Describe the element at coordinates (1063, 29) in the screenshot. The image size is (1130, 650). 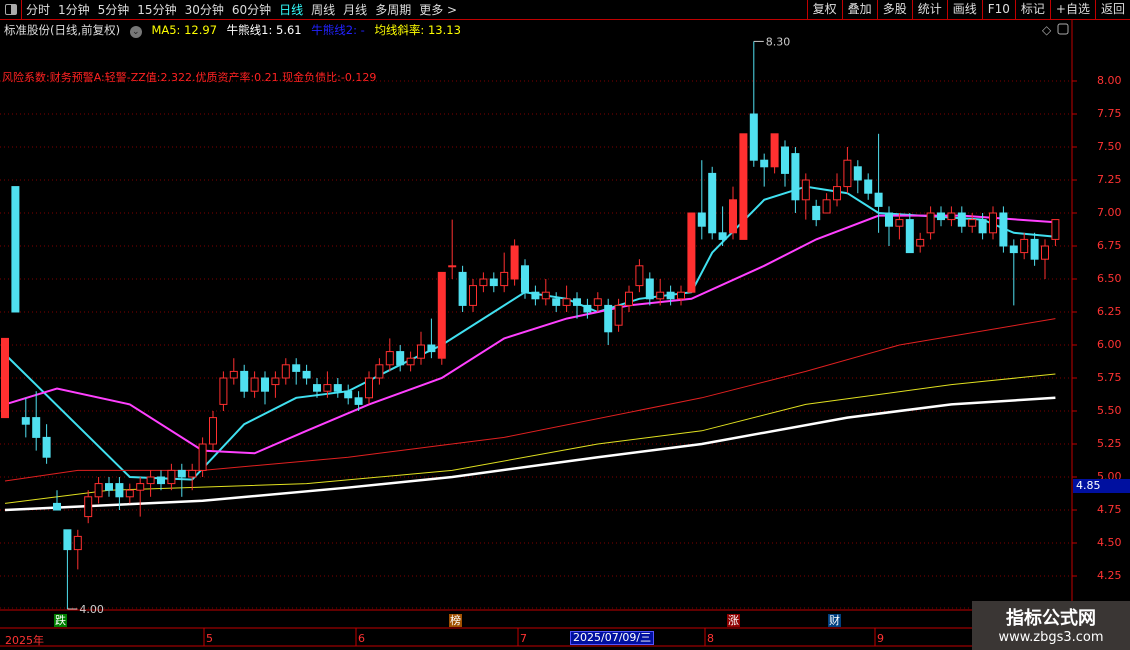
I see `panel-icon` at that location.